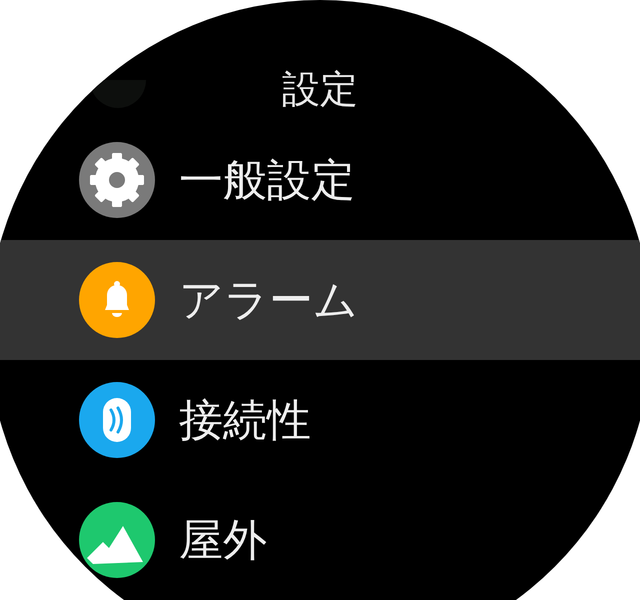 This screenshot has width=640, height=600. Describe the element at coordinates (223, 541) in the screenshot. I see `menu-item-label: 屋外` at that location.